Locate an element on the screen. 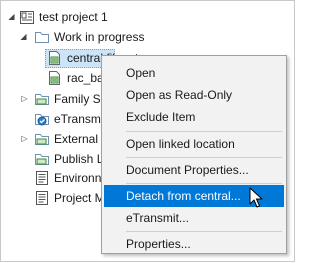  menu-item-exclude-item: Exclude Item is located at coordinates (194, 117).